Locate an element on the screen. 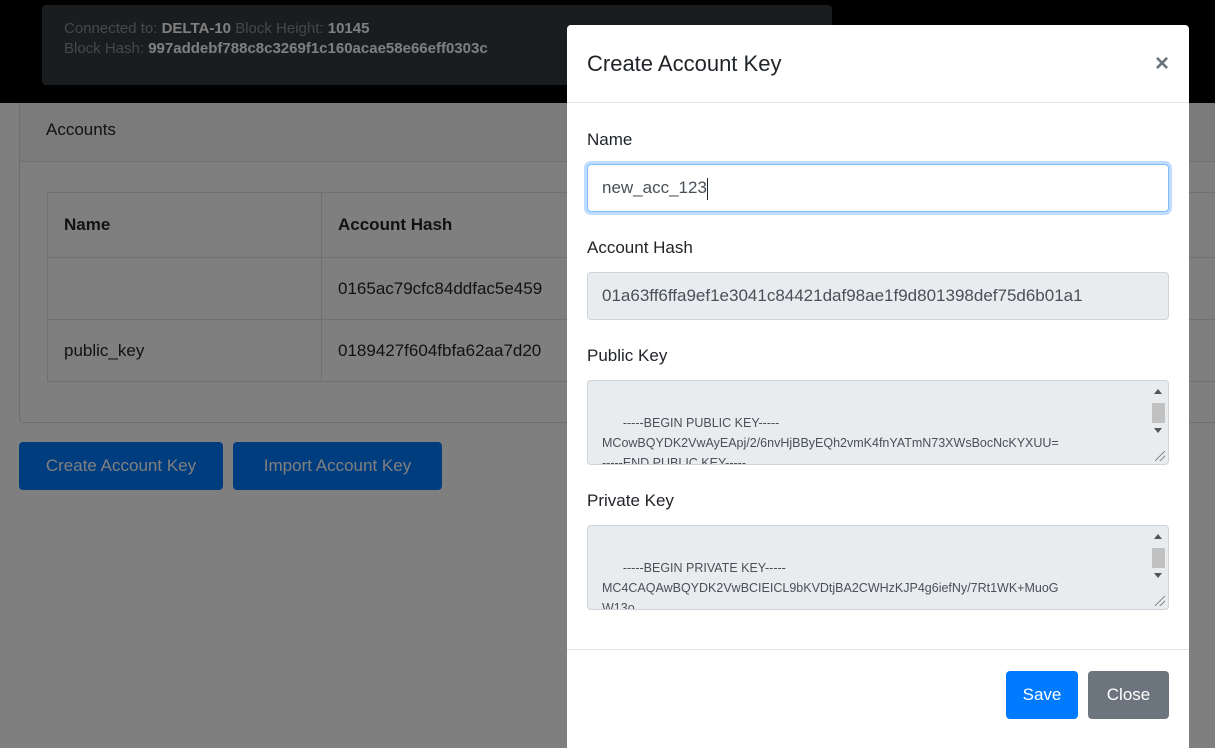 Image resolution: width=1215 pixels, height=748 pixels. name-input-value: new_acc_123 is located at coordinates (654, 187).